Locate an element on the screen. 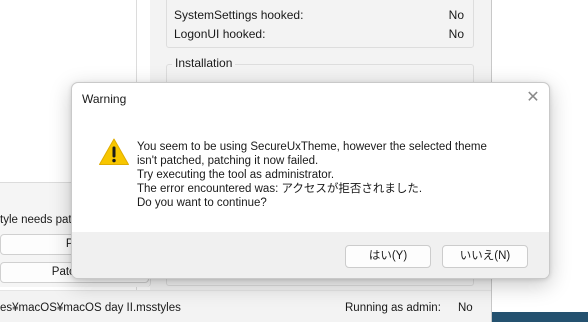 The height and width of the screenshot is (322, 588). logonui-hooked-value: No is located at coordinates (456, 34).